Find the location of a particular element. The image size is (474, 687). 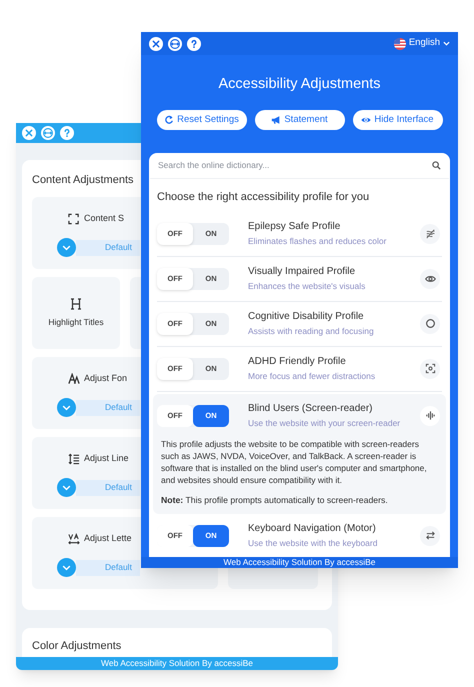

ring-icon is located at coordinates (430, 323).